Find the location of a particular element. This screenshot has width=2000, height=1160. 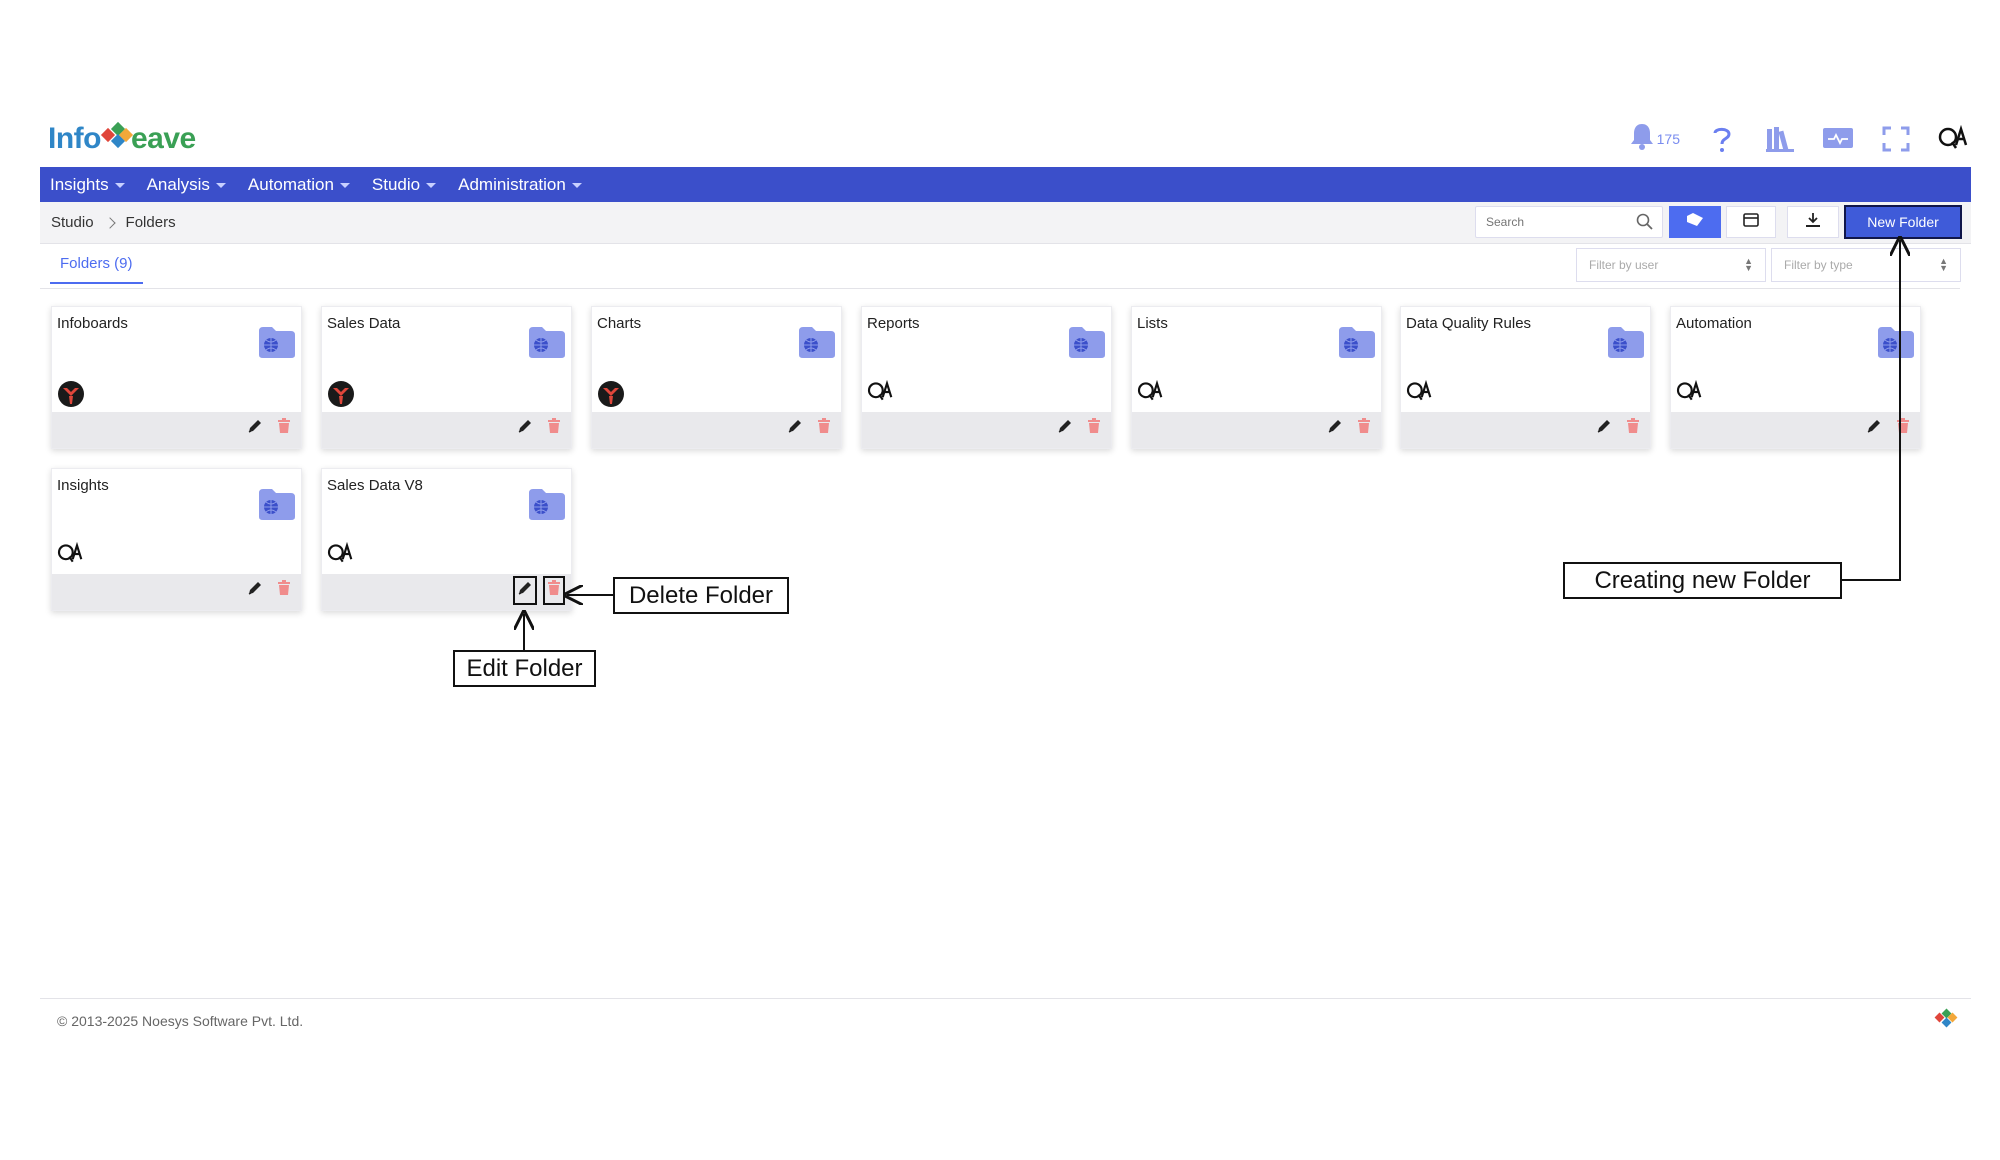

search-icon is located at coordinates (1645, 224).